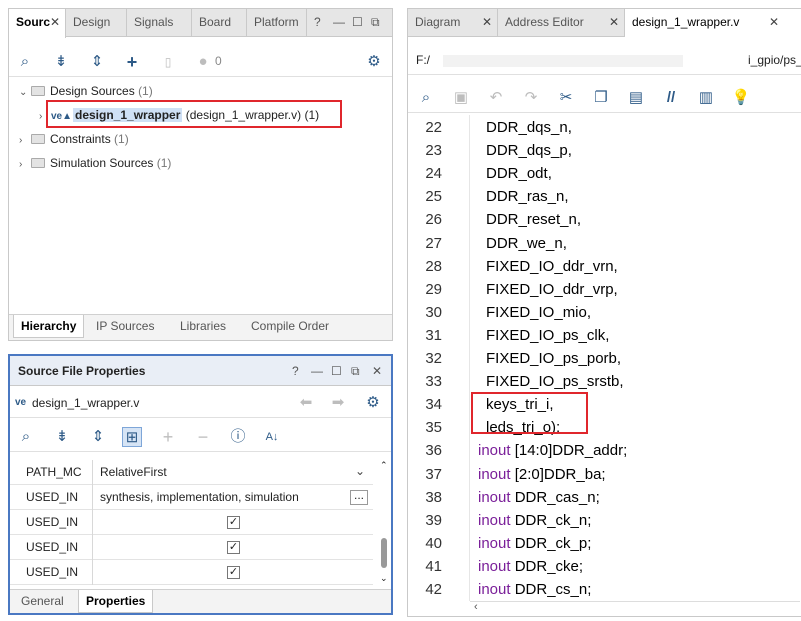 The width and height of the screenshot is (801, 621). What do you see at coordinates (600, 450) in the screenshot?
I see `code-line: 36 inout [14:0]DDR_addr;` at bounding box center [600, 450].